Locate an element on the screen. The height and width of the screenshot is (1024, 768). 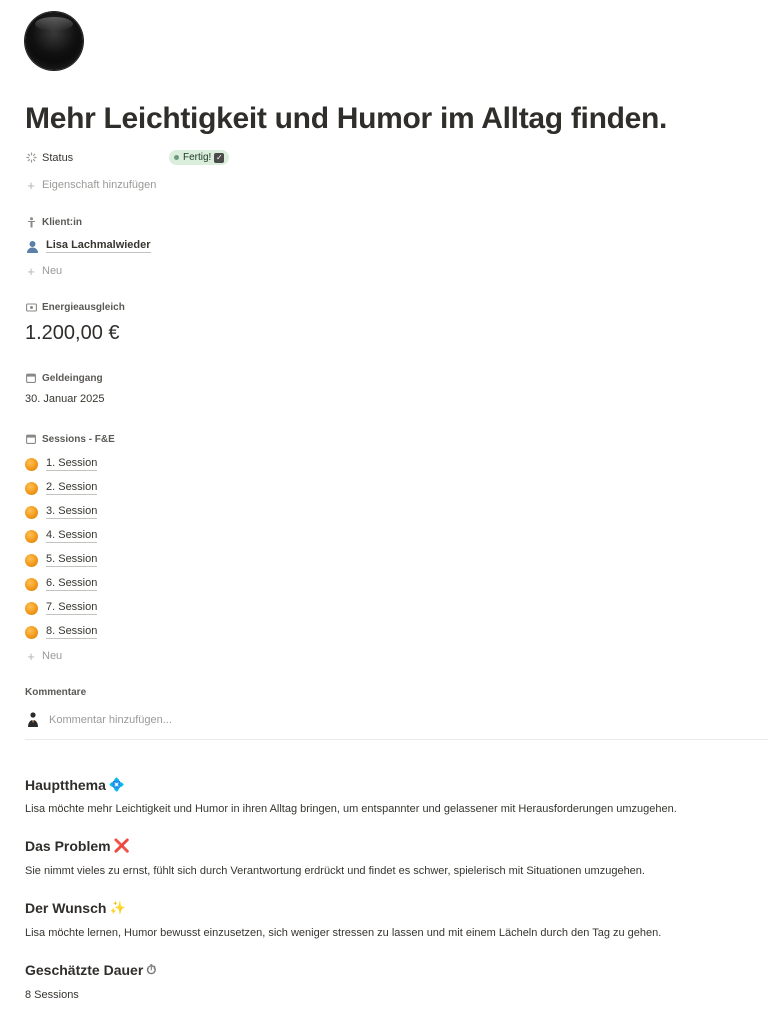
sessions-label: Sessions - F&E is located at coordinates (78, 439).